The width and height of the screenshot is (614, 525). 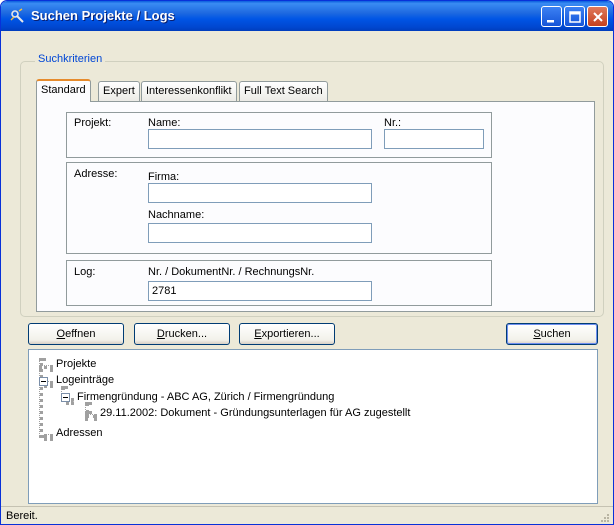 What do you see at coordinates (260, 233) in the screenshot?
I see `nachname-field` at bounding box center [260, 233].